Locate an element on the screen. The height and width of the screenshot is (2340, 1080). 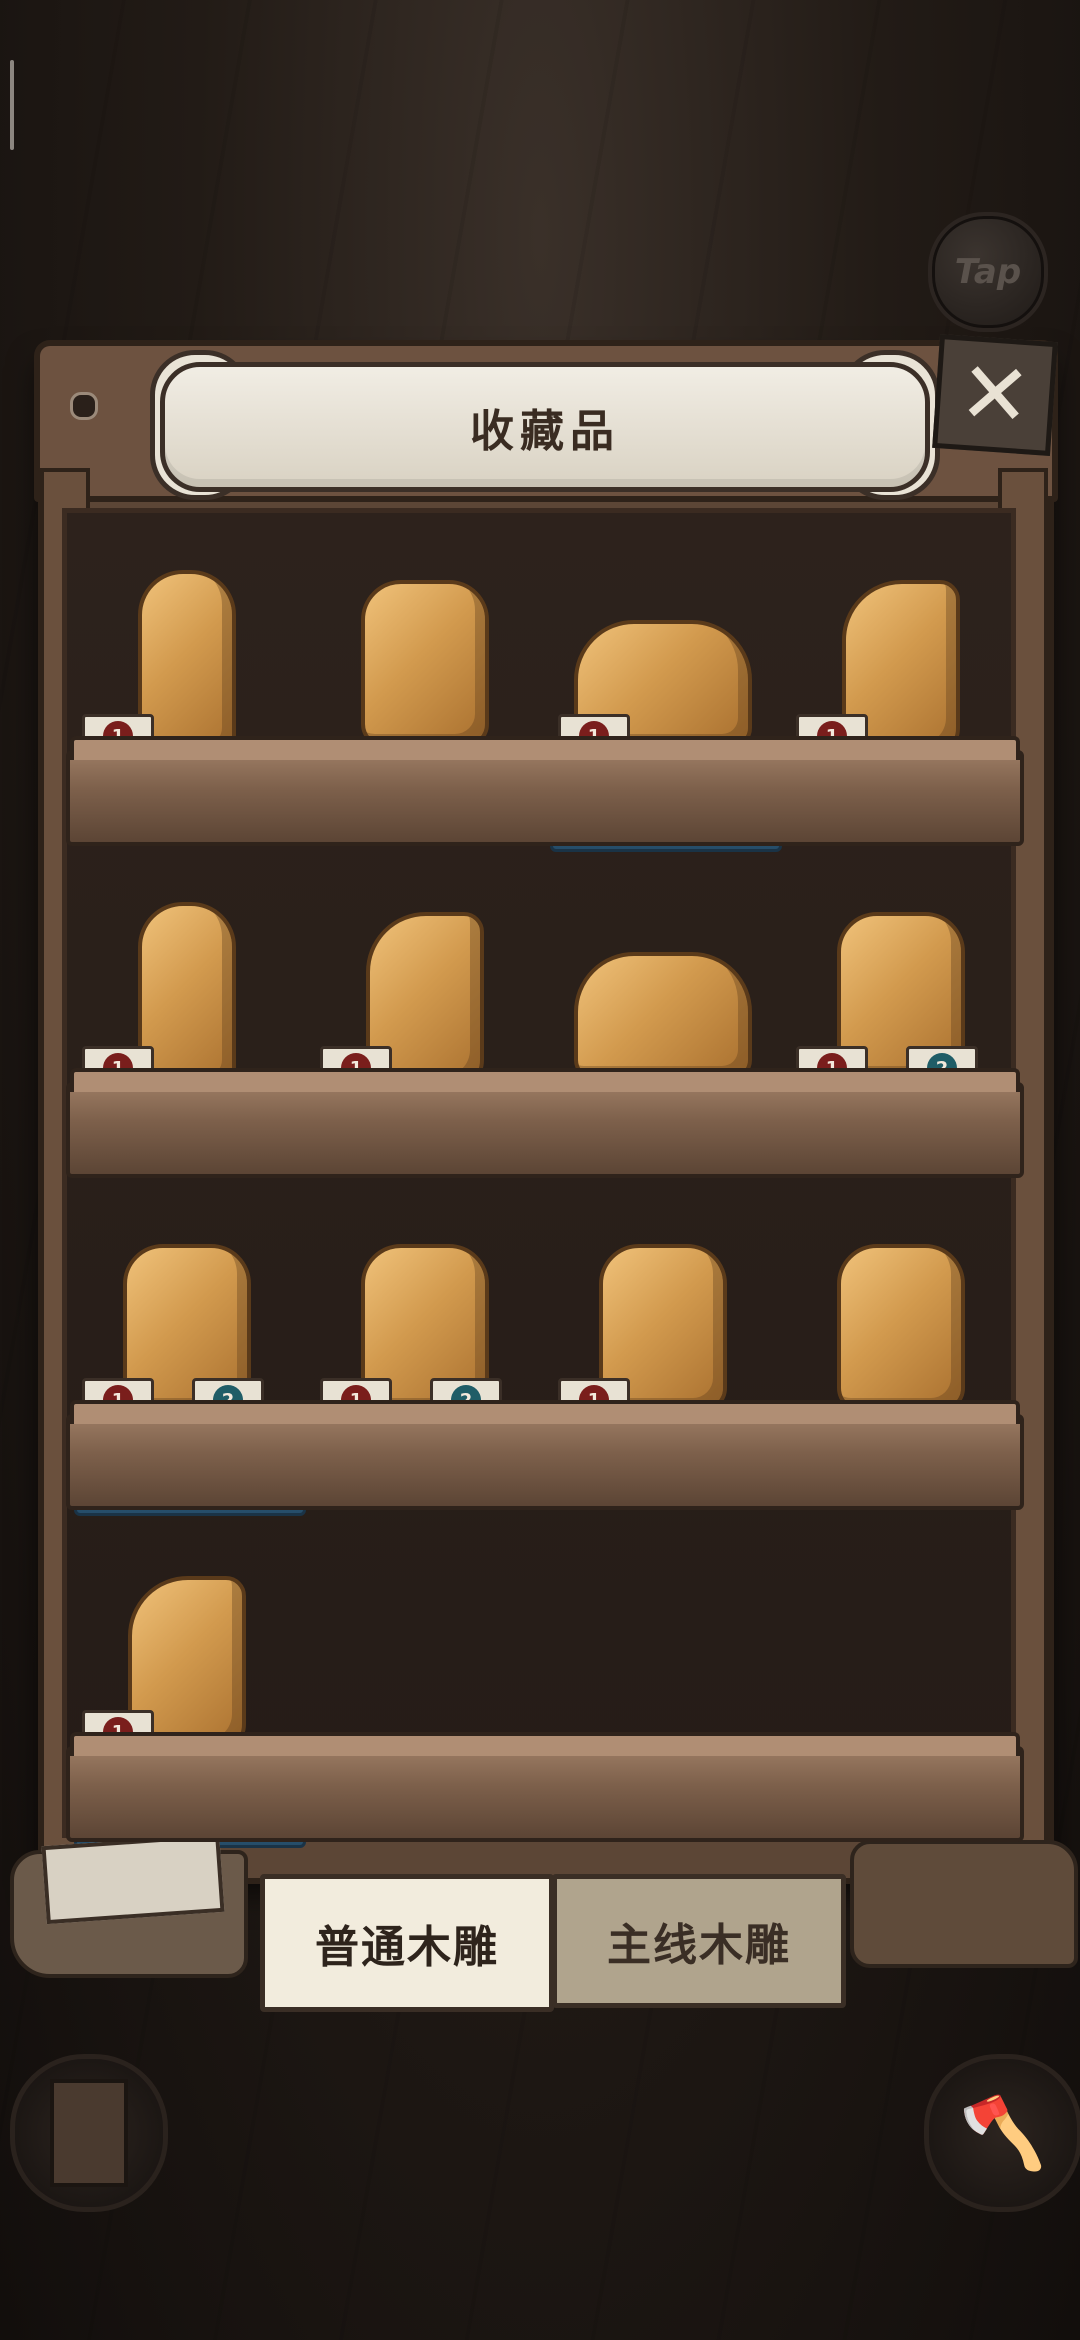
tab-main-carvings: 主线木雕 is located at coordinates (699, 1941).